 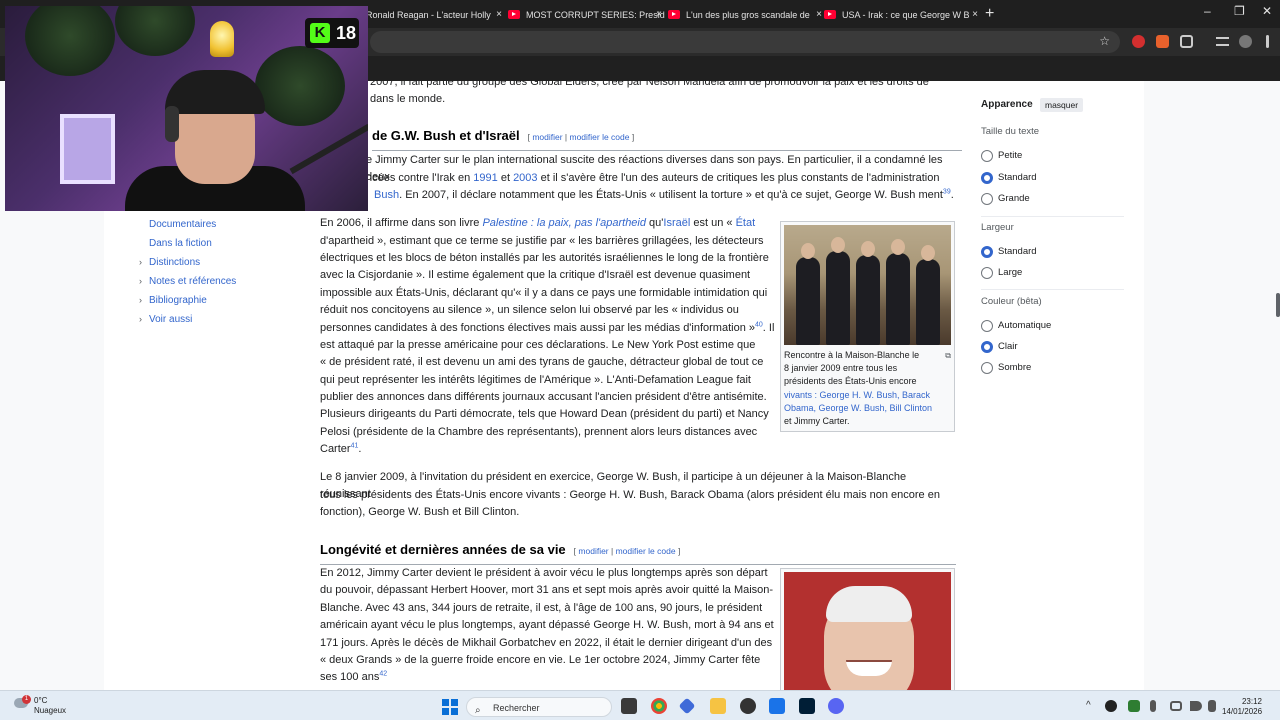 What do you see at coordinates (906, 15) in the screenshot?
I see `tab-title: USA - Irak : ce que George W B` at bounding box center [906, 15].